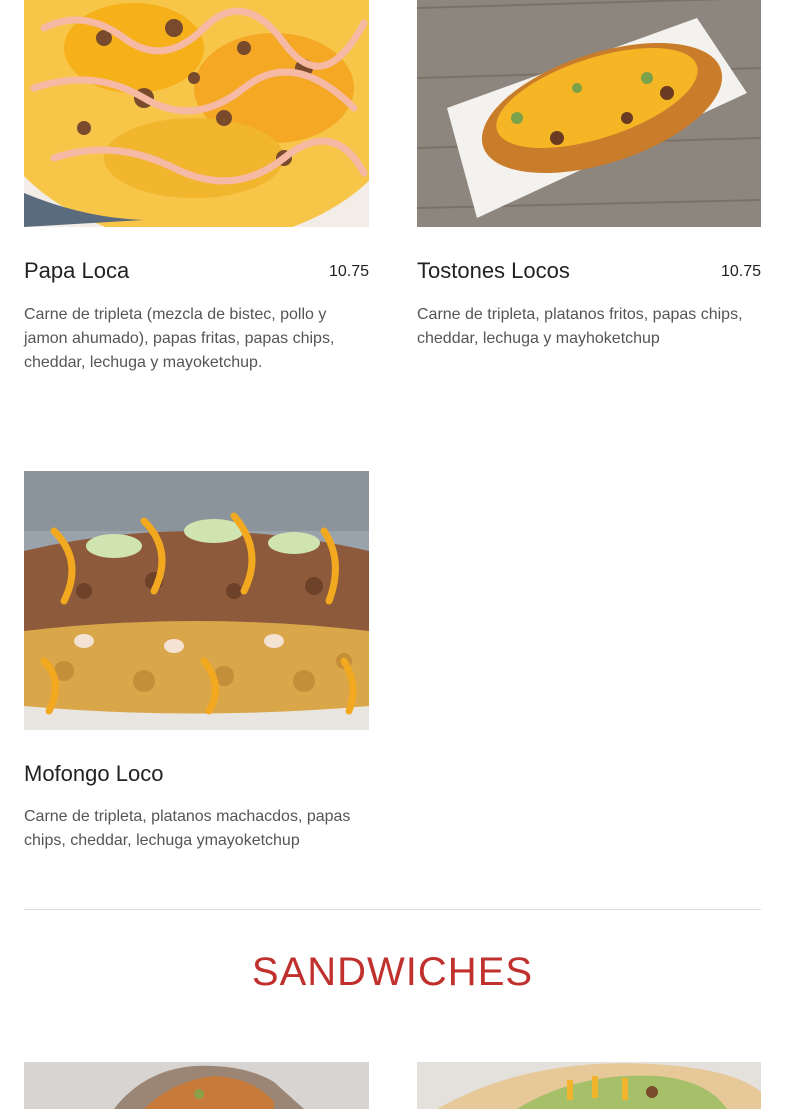 This screenshot has height=1109, width=785. Describe the element at coordinates (493, 270) in the screenshot. I see `item-name: Tostones Locos` at that location.